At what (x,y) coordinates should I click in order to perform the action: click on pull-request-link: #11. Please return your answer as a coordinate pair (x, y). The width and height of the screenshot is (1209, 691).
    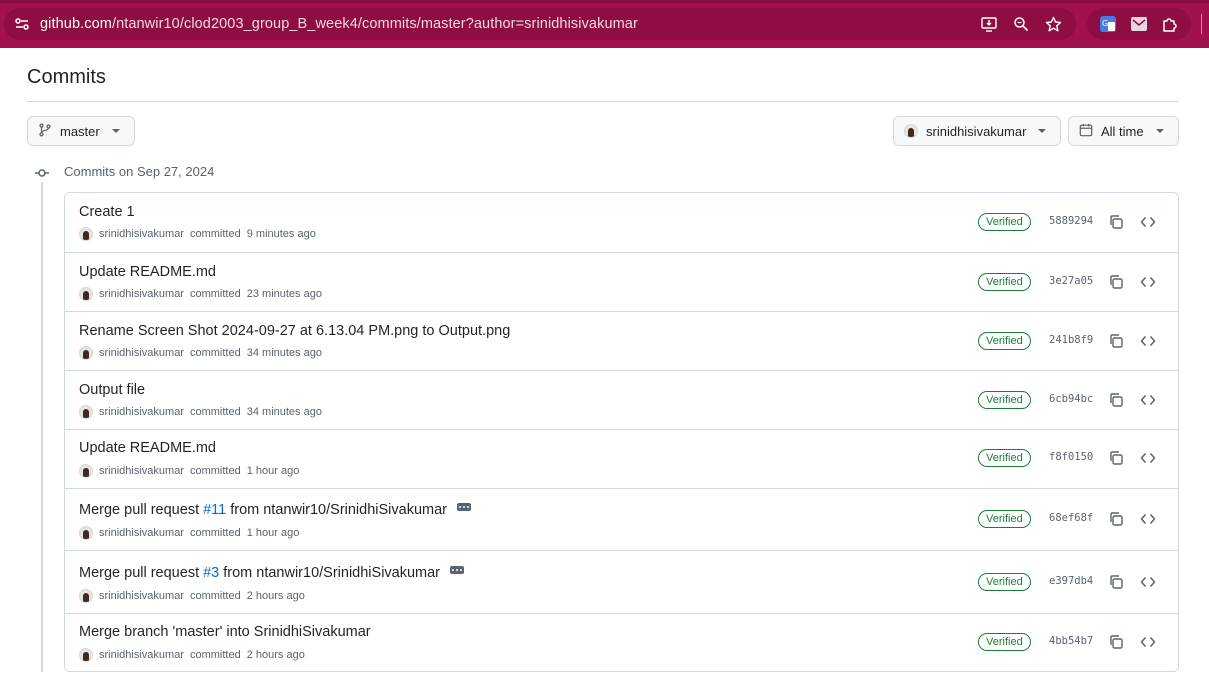
    Looking at the image, I should click on (214, 510).